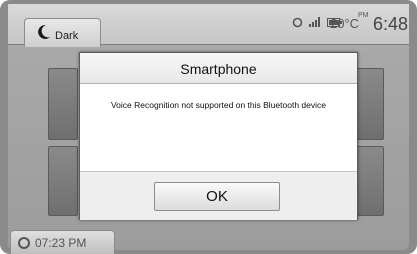 The height and width of the screenshot is (254, 417). What do you see at coordinates (345, 23) in the screenshot?
I see `temperature: 20°C` at bounding box center [345, 23].